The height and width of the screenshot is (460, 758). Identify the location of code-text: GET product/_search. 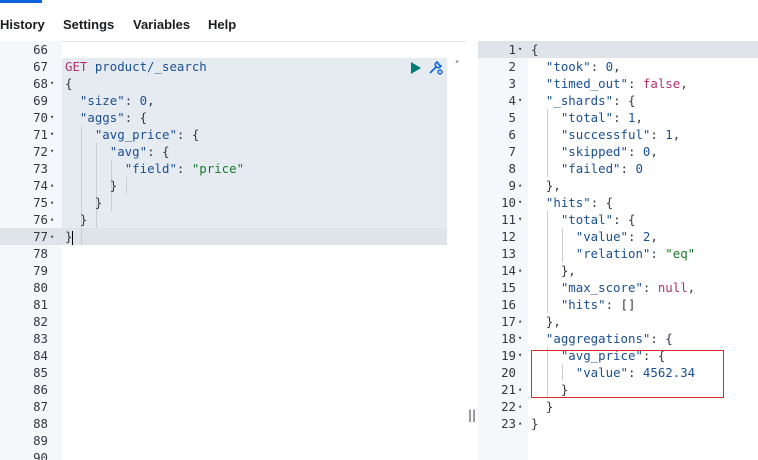
(136, 66).